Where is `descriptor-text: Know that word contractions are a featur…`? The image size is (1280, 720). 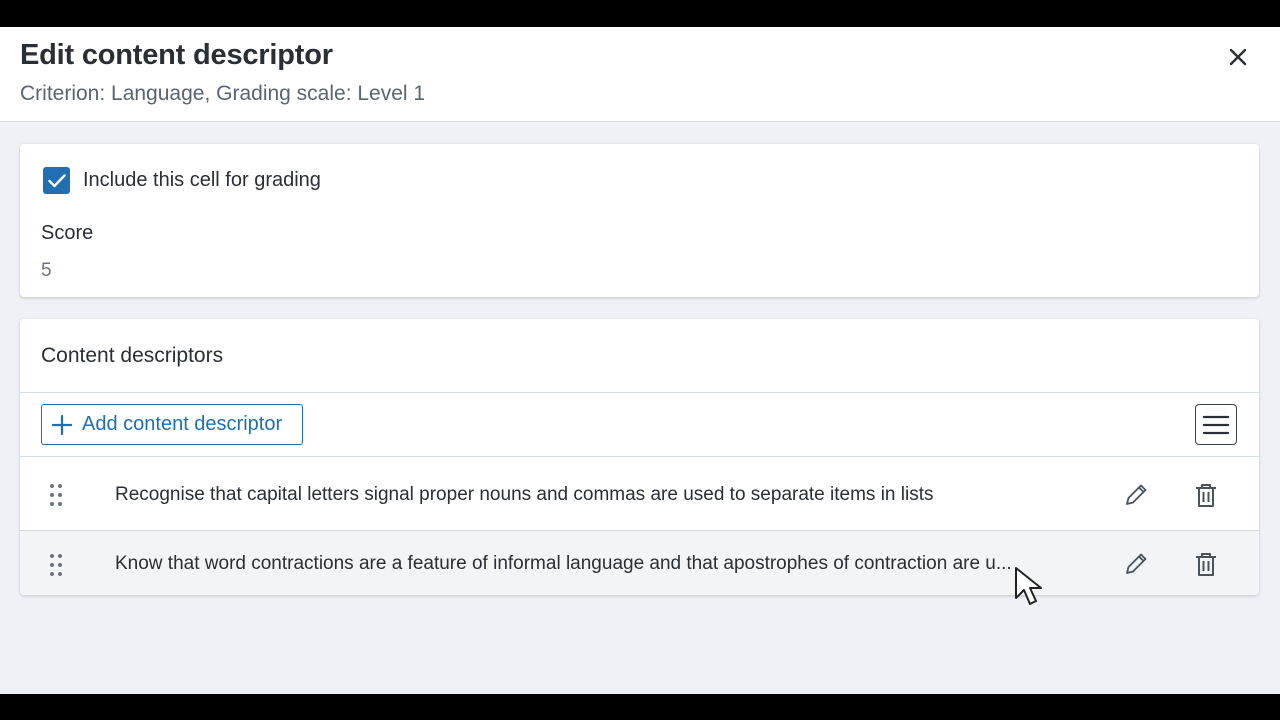 descriptor-text: Know that word contractions are a featur… is located at coordinates (563, 563).